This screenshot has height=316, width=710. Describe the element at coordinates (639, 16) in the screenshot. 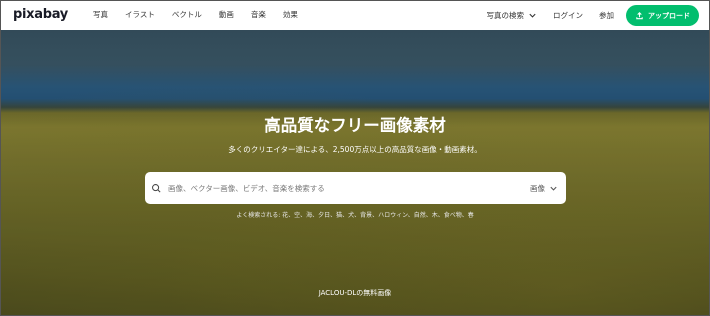

I see `upload-icon` at that location.